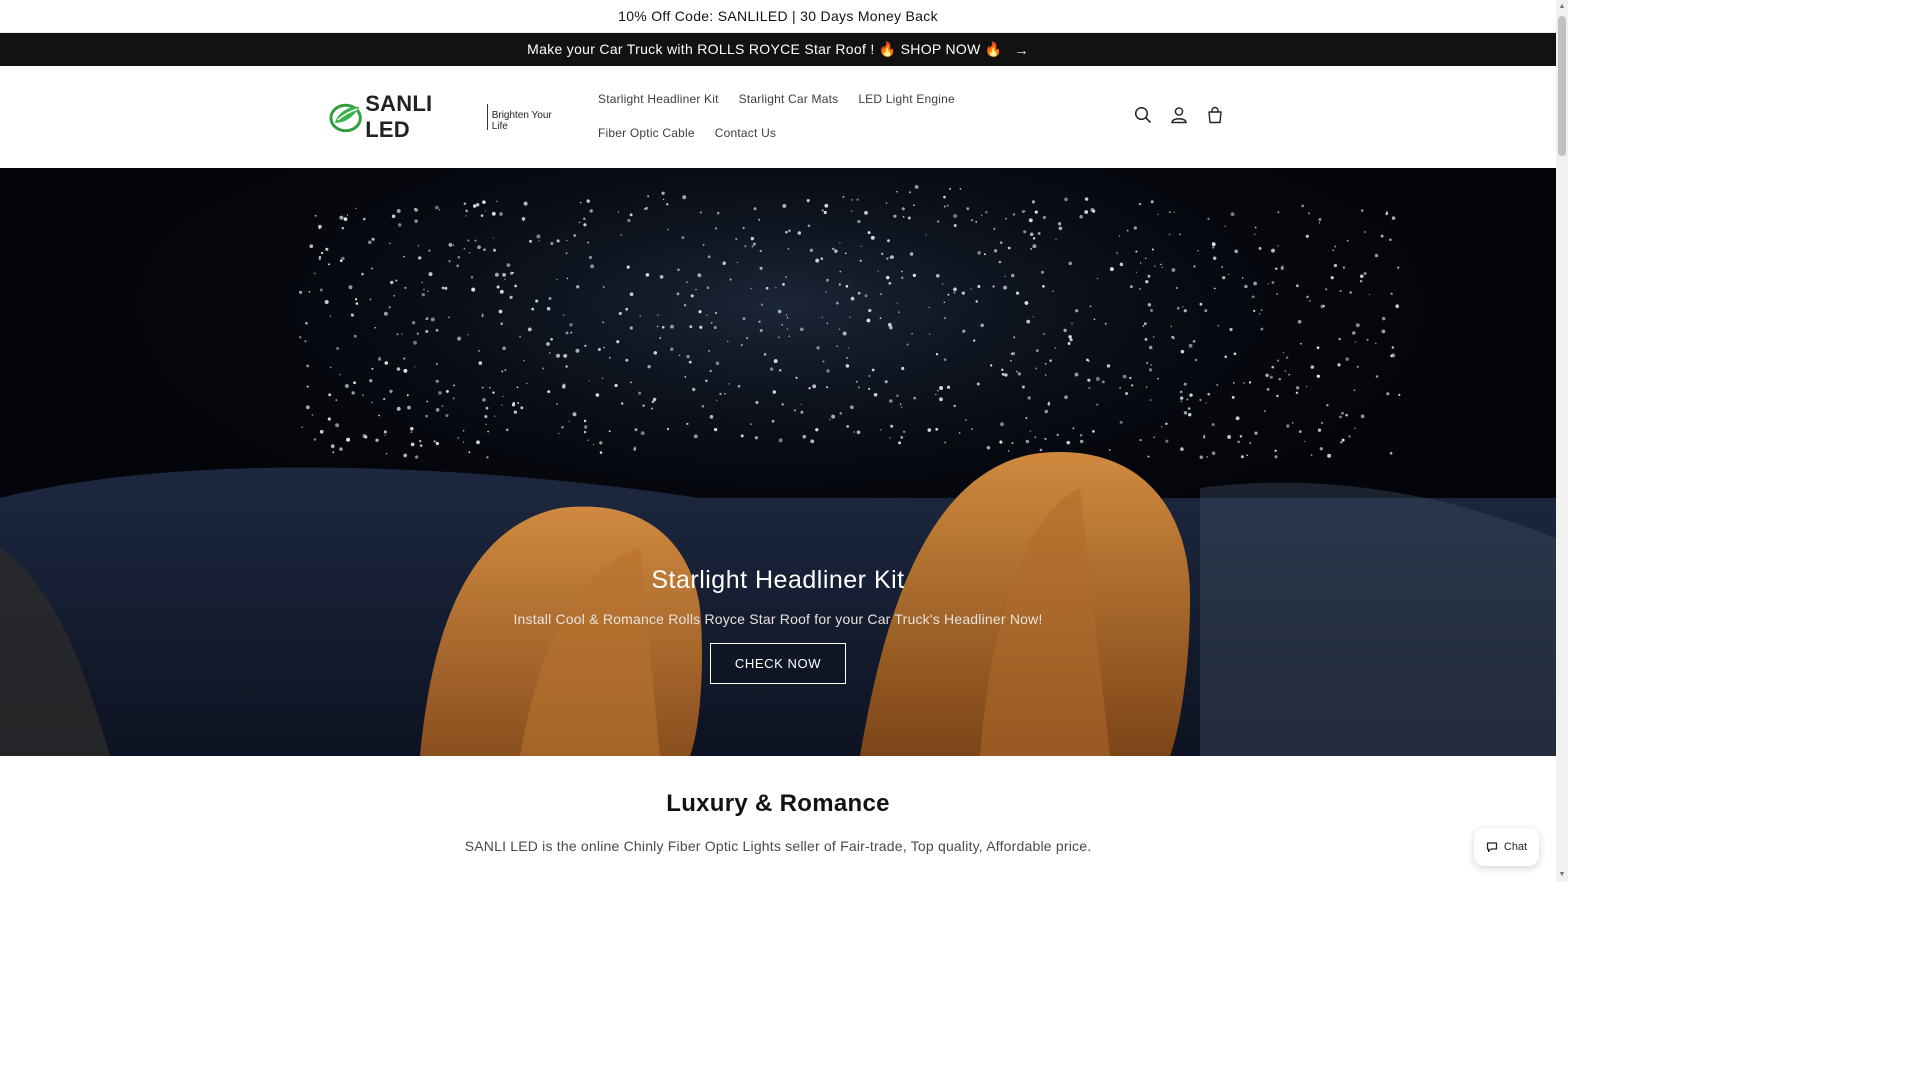 Image resolution: width=1920 pixels, height=1080 pixels. I want to click on search-icon, so click(1143, 115).